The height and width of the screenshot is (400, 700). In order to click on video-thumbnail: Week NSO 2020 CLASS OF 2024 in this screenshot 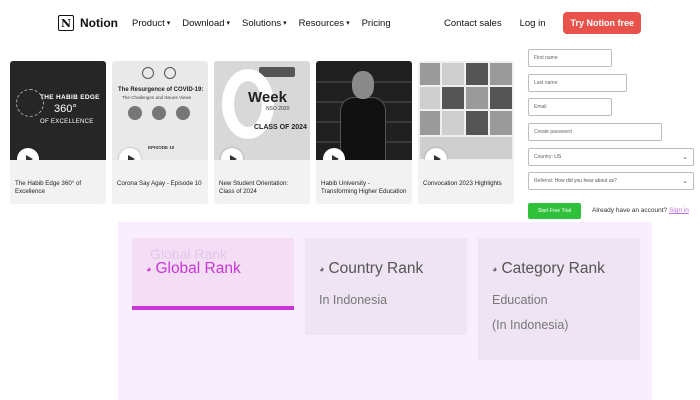, I will do `click(262, 110)`.